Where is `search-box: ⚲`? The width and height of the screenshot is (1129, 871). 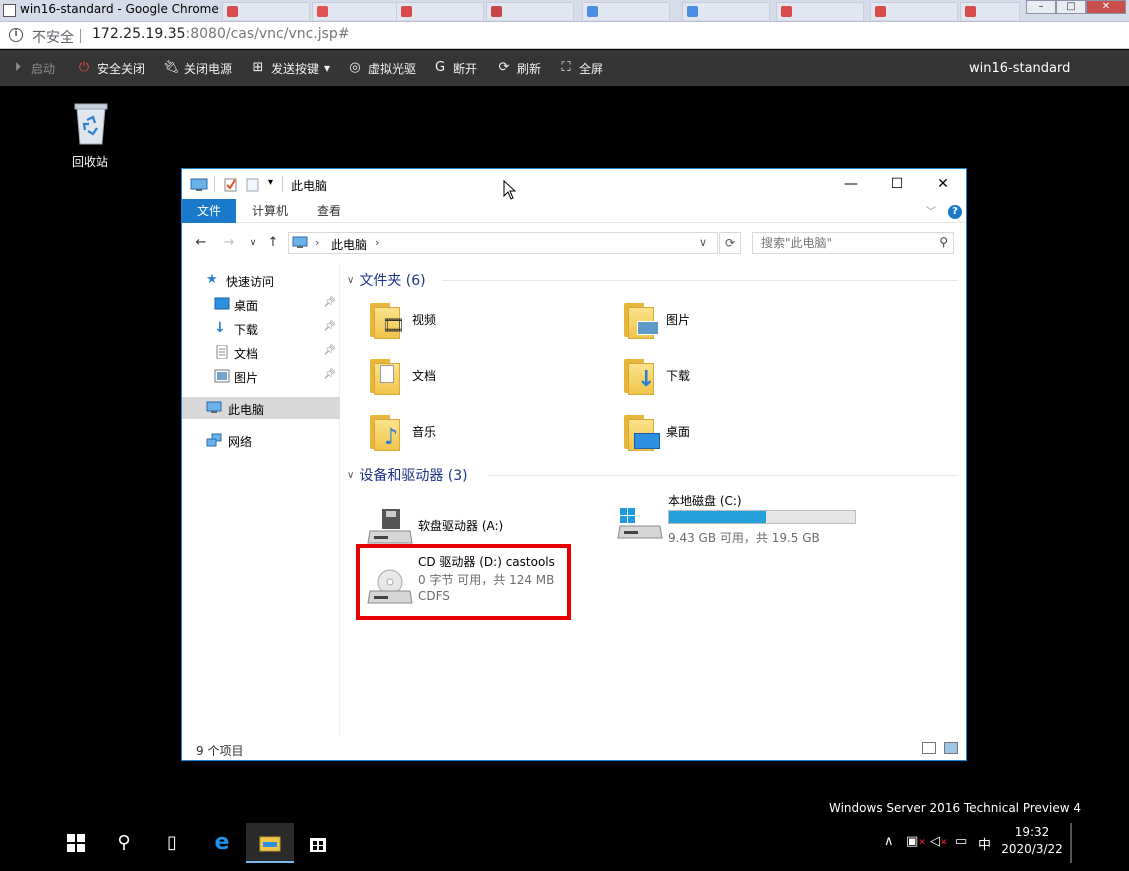
search-box: ⚲ is located at coordinates (853, 243).